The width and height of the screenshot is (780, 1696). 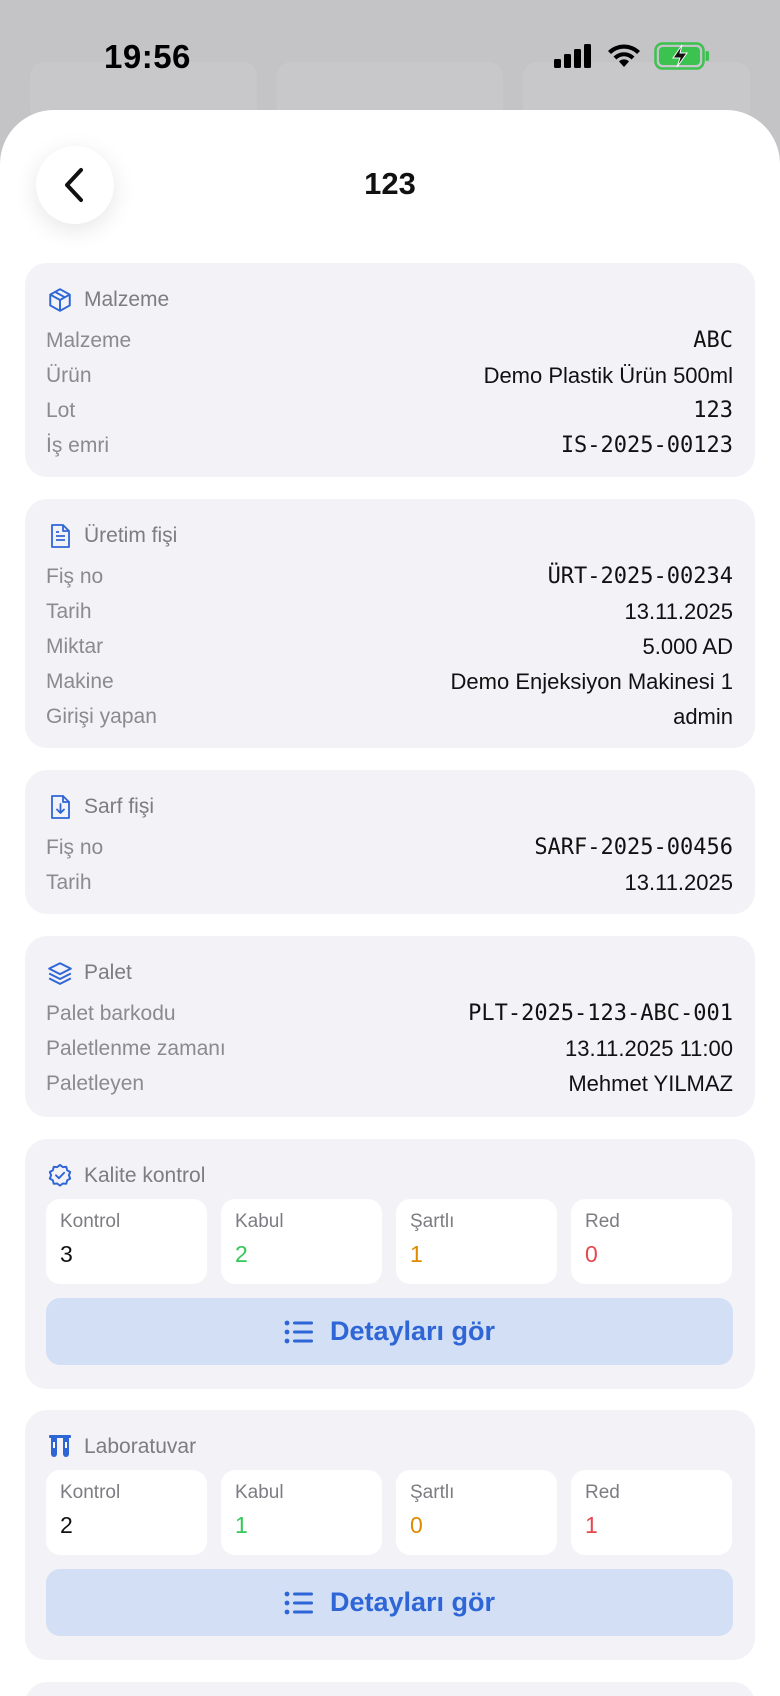 I want to click on detail-row: Fiş no SARF-2025-00456, so click(x=389, y=847).